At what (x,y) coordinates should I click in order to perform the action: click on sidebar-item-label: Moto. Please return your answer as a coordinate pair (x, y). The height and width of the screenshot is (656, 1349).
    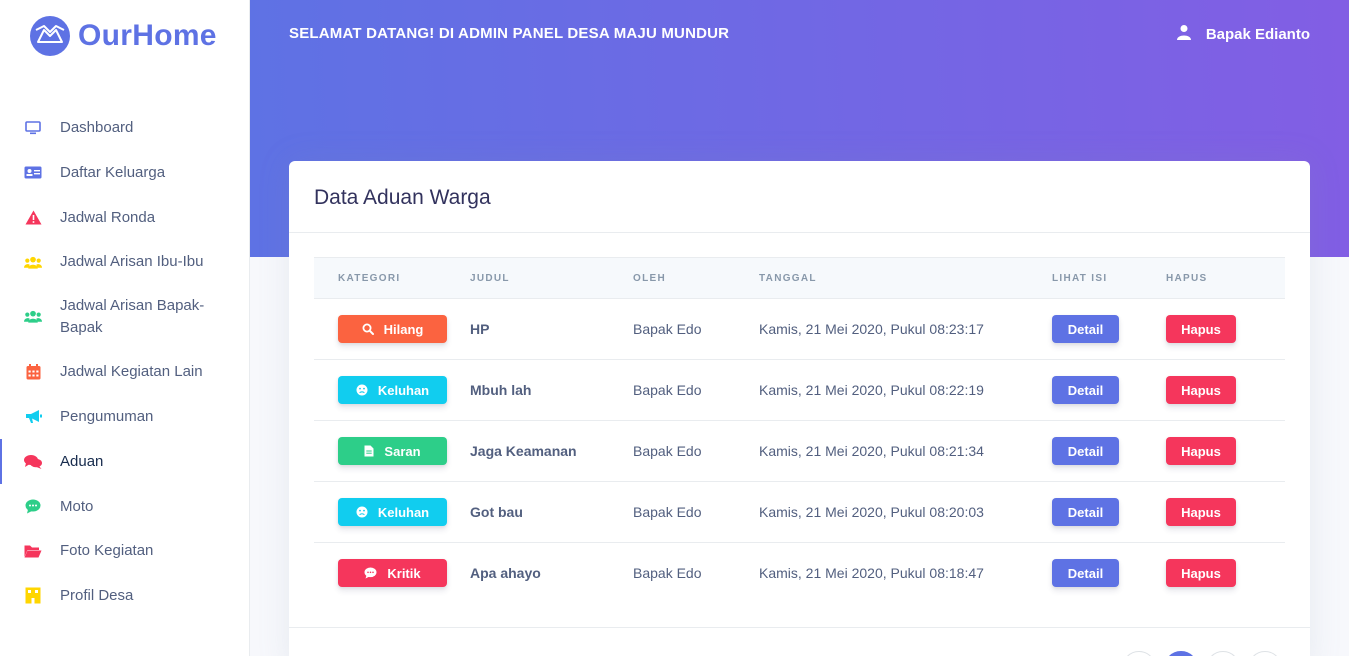
    Looking at the image, I should click on (77, 506).